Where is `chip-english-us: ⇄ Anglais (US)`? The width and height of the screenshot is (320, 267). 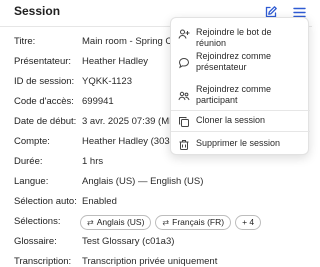
chip-english-us: ⇄ Anglais (US) is located at coordinates (116, 222).